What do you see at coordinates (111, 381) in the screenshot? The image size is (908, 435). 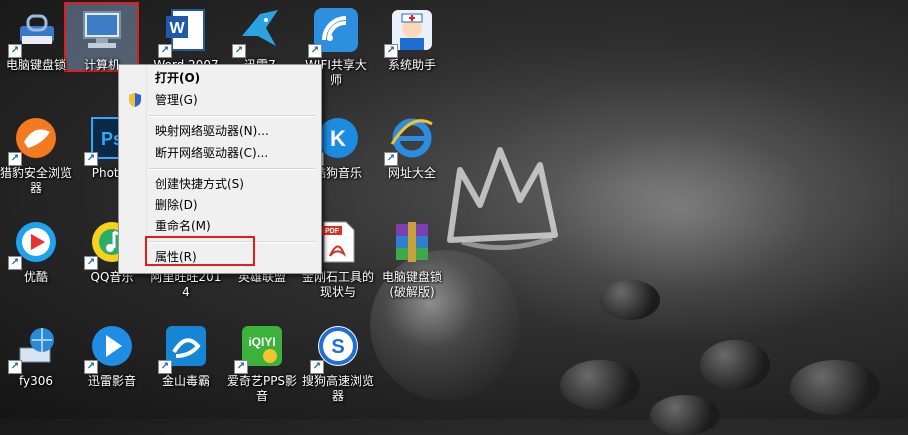 I see `icon-label: 迅雷影音` at bounding box center [111, 381].